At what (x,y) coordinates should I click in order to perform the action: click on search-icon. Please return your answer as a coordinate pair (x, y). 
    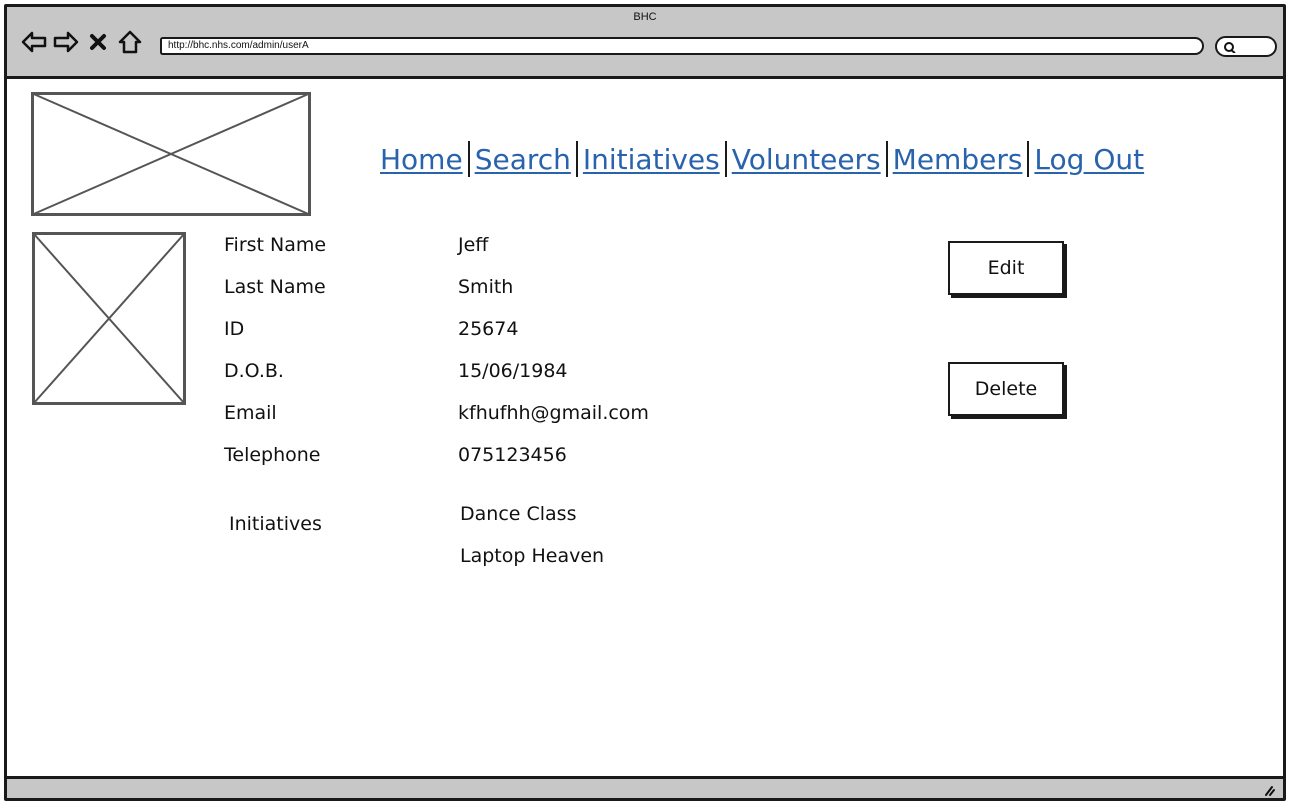
    Looking at the image, I should click on (1230, 47).